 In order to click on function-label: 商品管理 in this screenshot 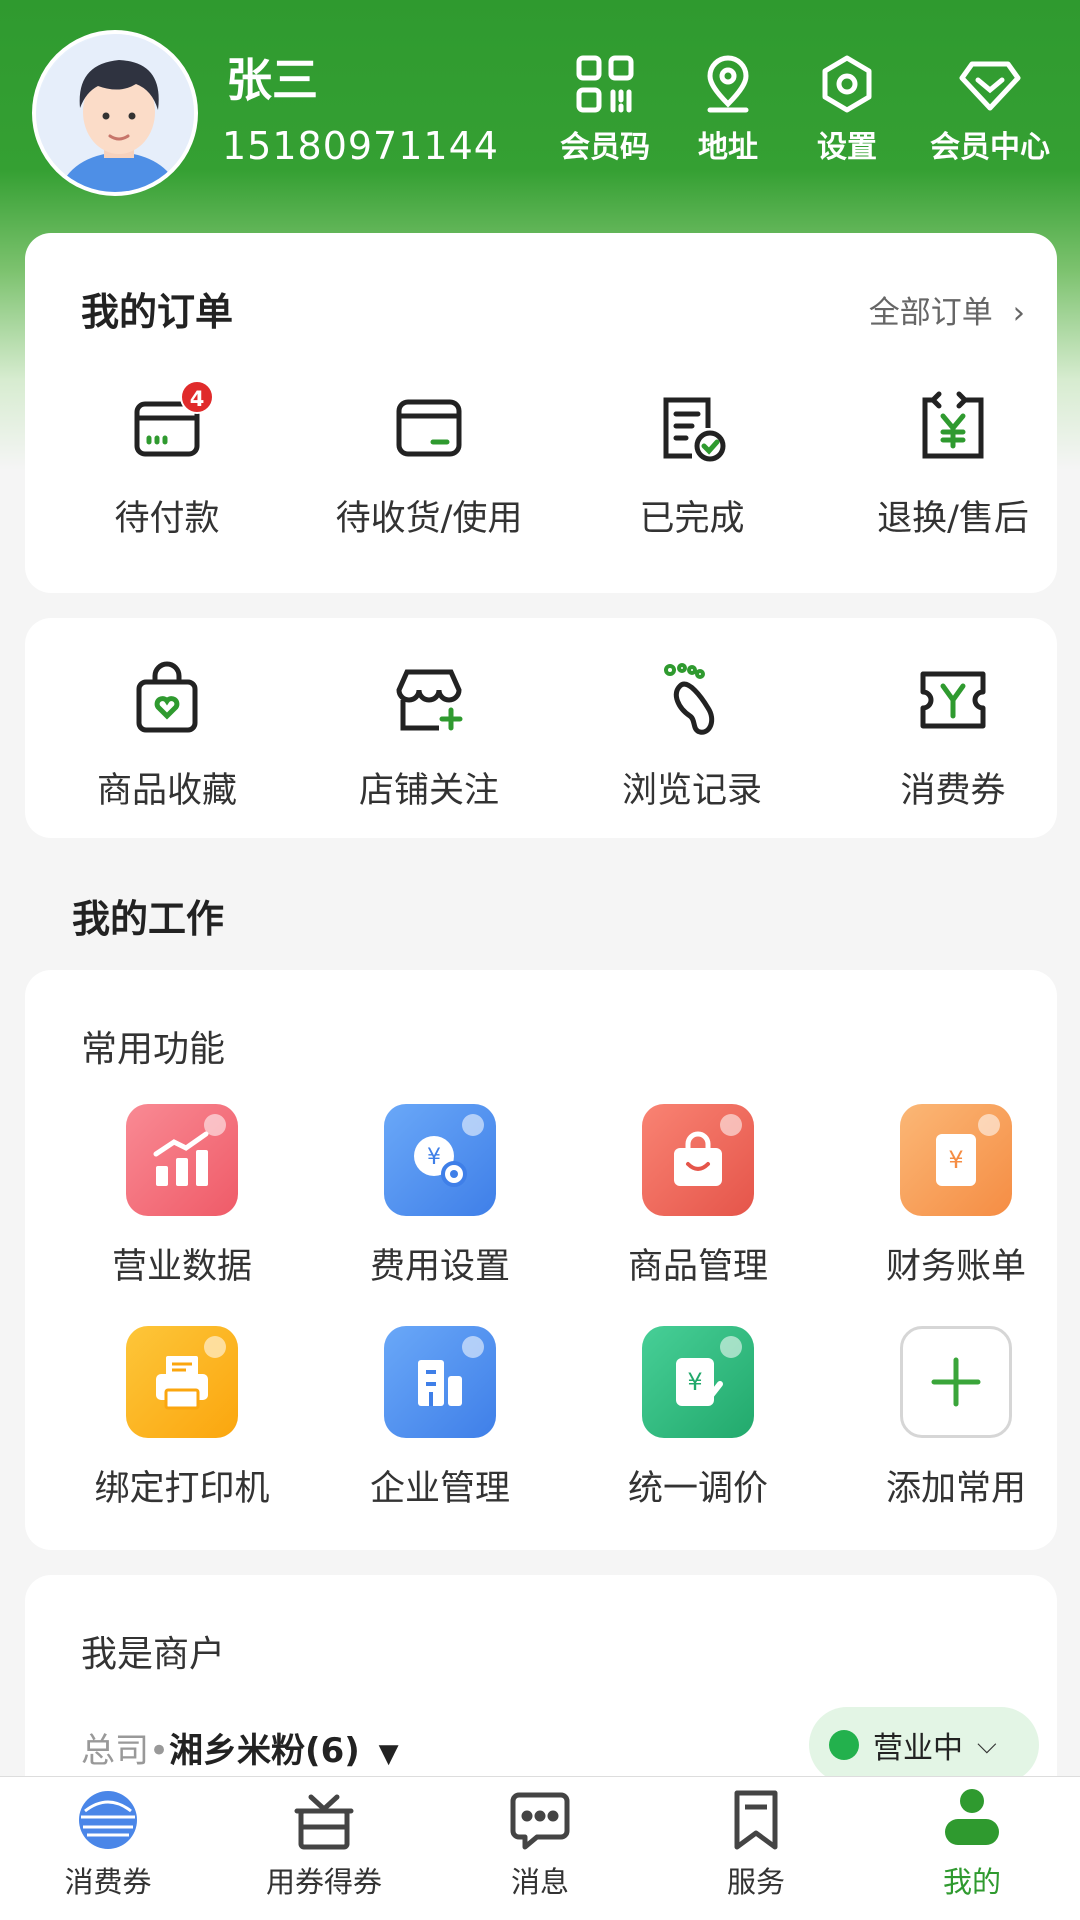, I will do `click(697, 1267)`.